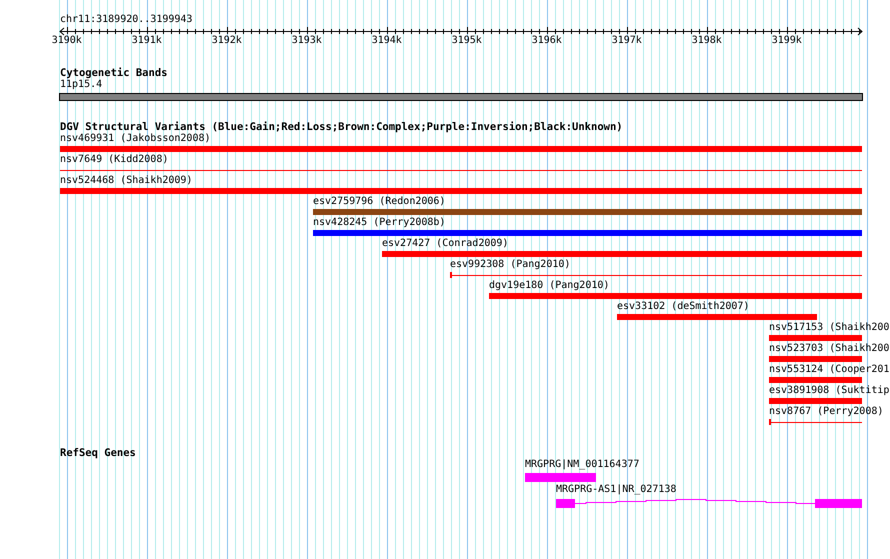  Describe the element at coordinates (616, 490) in the screenshot. I see `gene-label: MRGPRG-AS1|NR_027138` at that location.